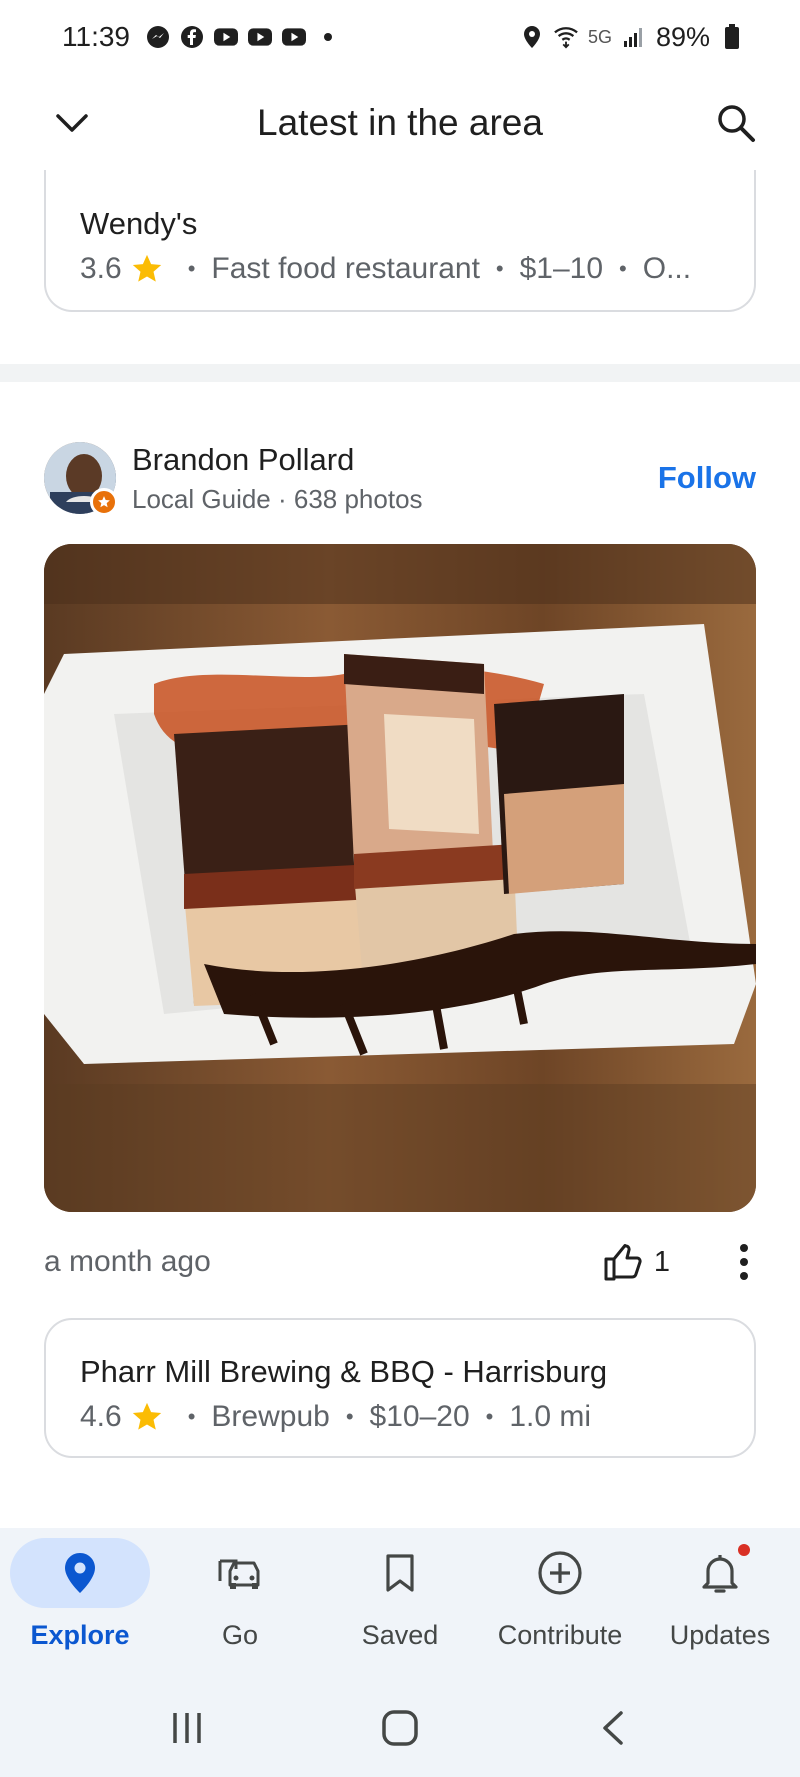 This screenshot has width=800, height=1777. I want to click on nav-contribute-pill, so click(560, 1573).